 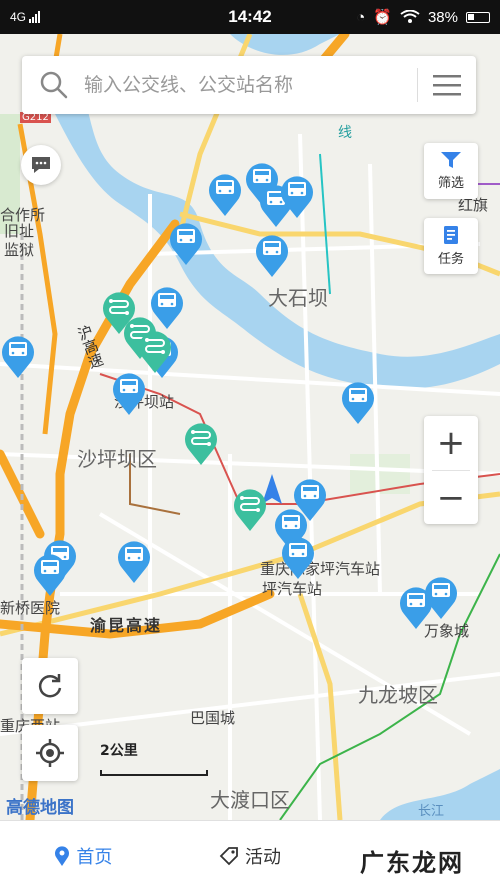 I want to click on label-caiyuanba-1: 重庆陈家坪汽车站, so click(x=320, y=569).